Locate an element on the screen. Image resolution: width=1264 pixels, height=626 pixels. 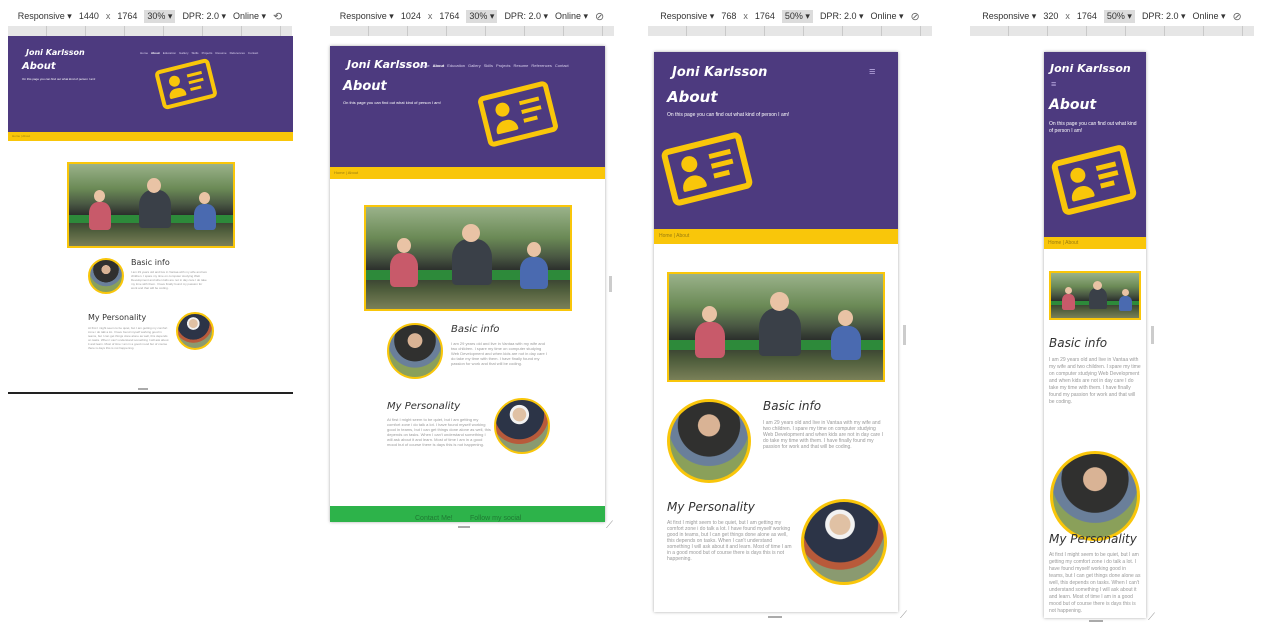
width-input: 1440 is located at coordinates (89, 16).